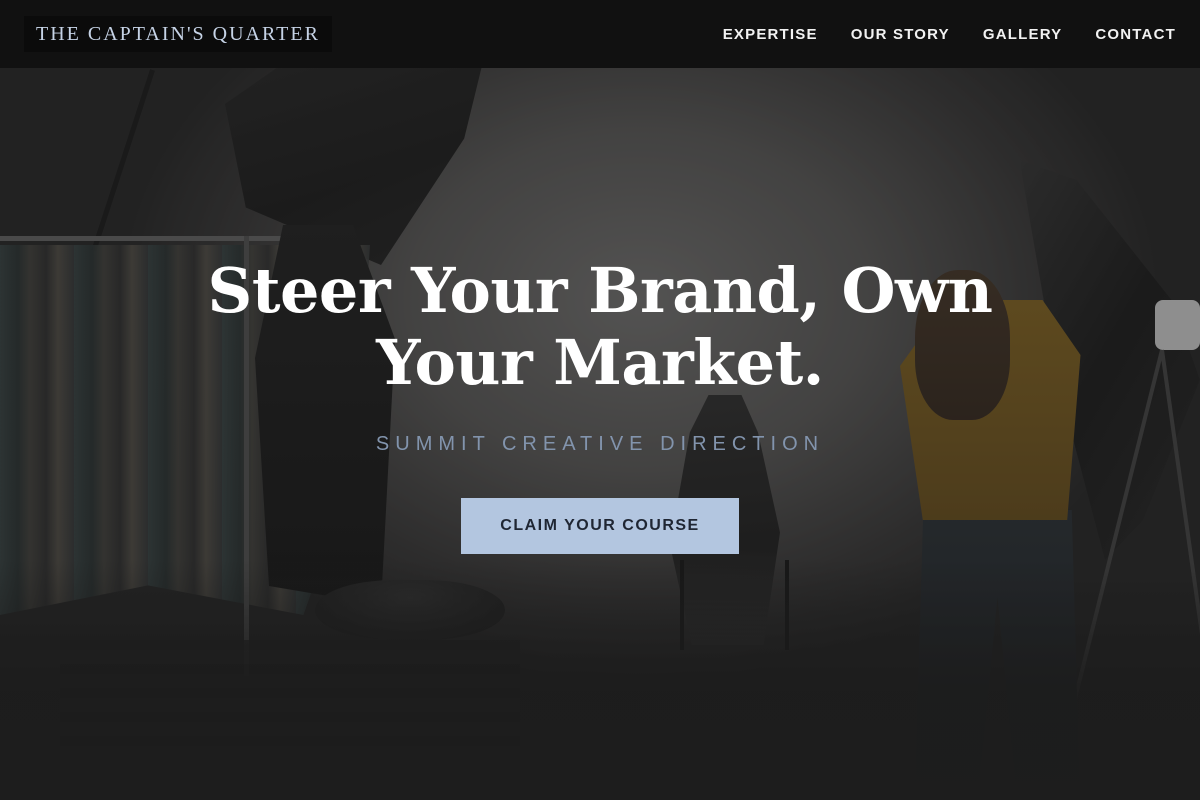 This screenshot has height=800, width=1200. Describe the element at coordinates (1023, 34) in the screenshot. I see `nav-link-gallery: GALLERY` at that location.